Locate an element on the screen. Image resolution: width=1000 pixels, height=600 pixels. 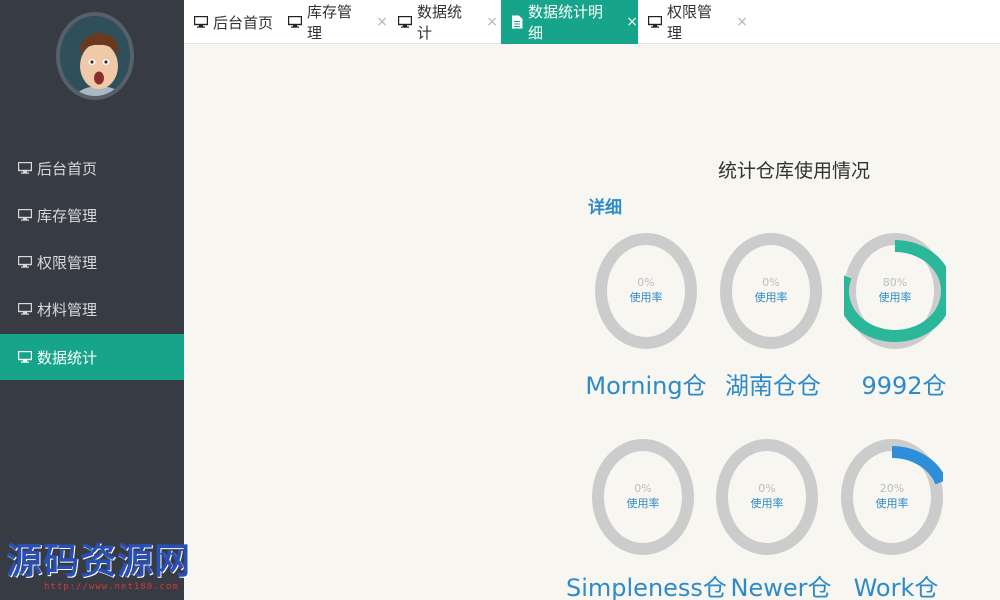
warehouse-name: Simpleness仓 is located at coordinates (646, 587).